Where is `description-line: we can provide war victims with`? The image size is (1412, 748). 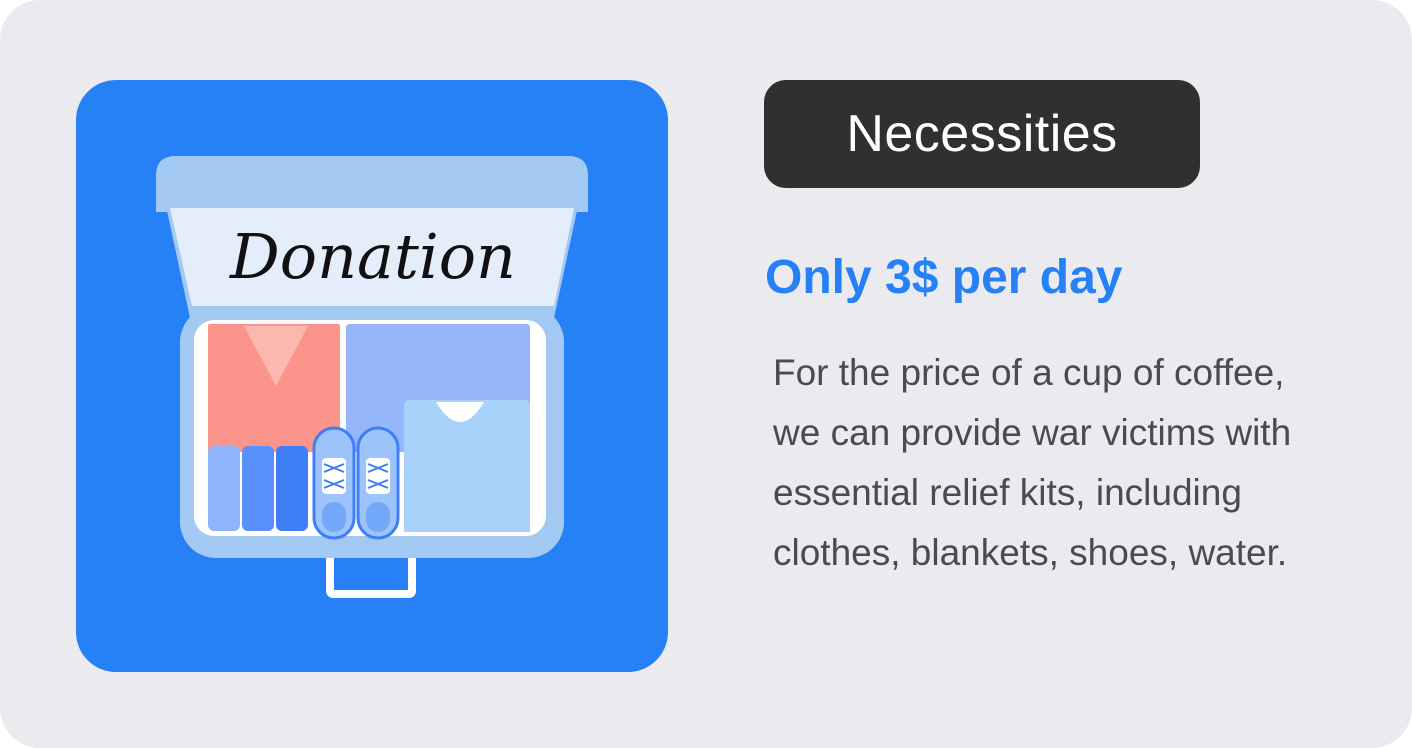
description-line: we can provide war victims with is located at coordinates (1032, 432).